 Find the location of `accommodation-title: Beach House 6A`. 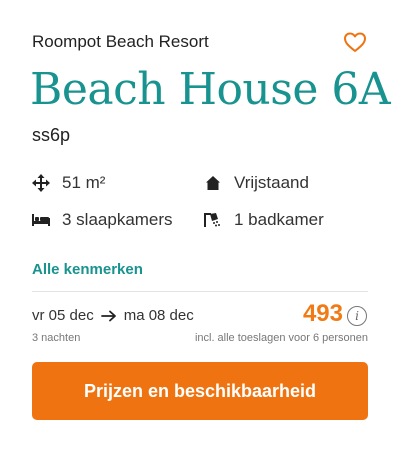

accommodation-title: Beach House 6A is located at coordinates (210, 89).